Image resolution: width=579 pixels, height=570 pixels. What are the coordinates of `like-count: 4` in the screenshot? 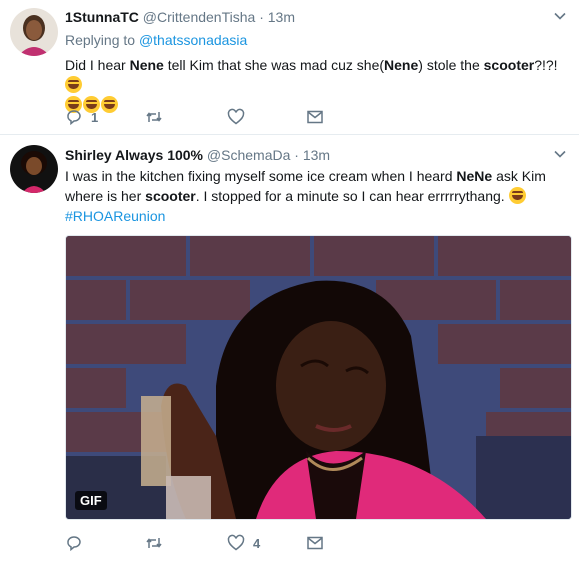 It's located at (257, 543).